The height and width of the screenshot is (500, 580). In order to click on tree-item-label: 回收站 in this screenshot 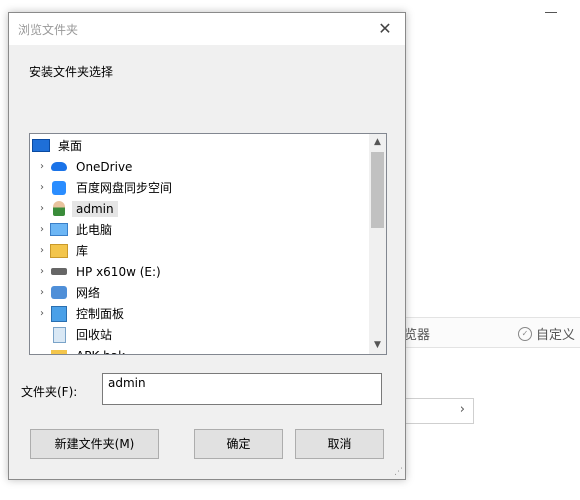, I will do `click(94, 335)`.